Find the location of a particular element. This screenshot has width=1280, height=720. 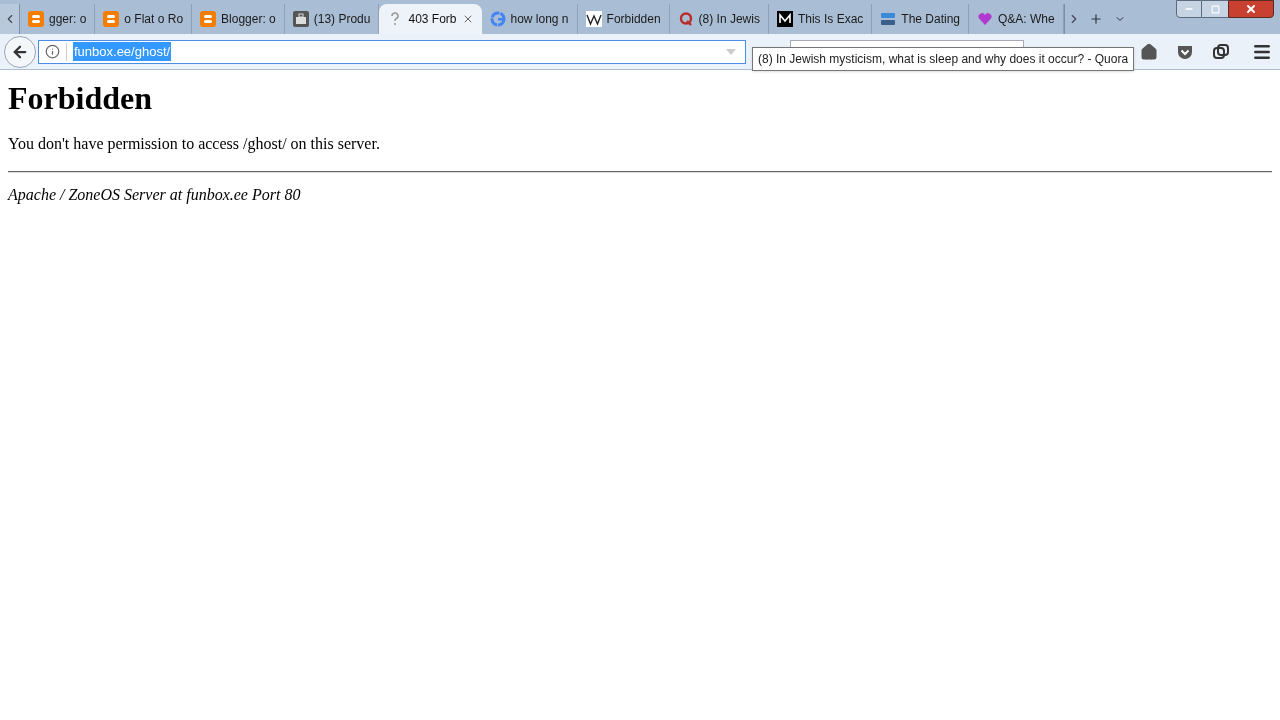

server-signature: Apache / ZoneOS Server at funbox.ee Port 80 is located at coordinates (155, 195).